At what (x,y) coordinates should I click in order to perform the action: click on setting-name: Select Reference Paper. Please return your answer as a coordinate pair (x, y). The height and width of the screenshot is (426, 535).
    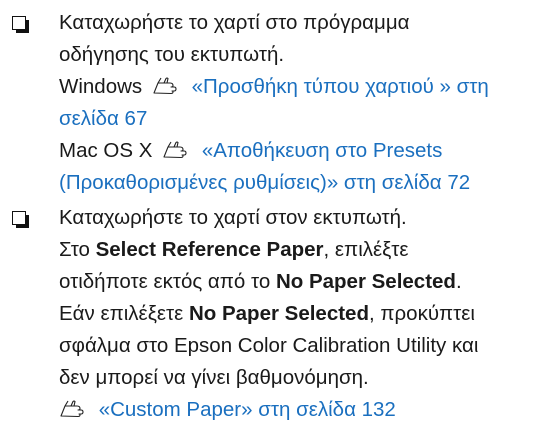
    Looking at the image, I should click on (209, 249).